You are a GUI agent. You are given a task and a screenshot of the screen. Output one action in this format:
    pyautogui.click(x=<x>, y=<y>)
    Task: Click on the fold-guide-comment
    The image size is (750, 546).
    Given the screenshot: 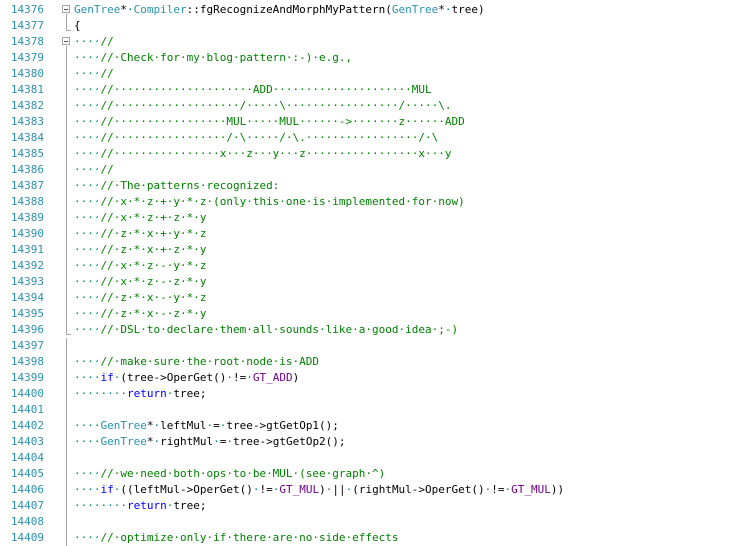 What is the action you would take?
    pyautogui.click(x=66, y=190)
    